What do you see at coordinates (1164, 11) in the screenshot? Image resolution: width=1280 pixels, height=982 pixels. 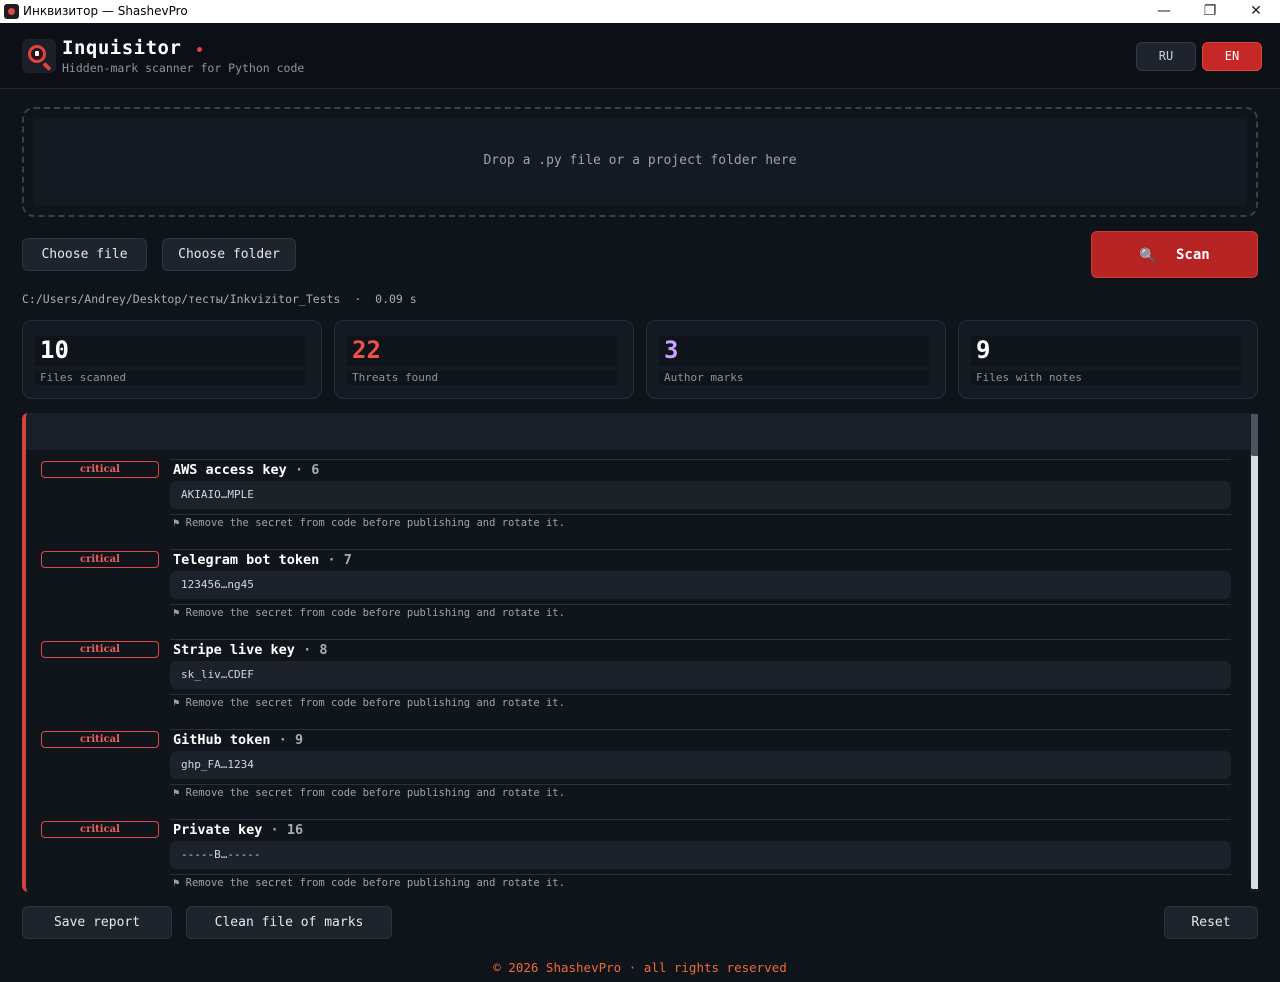 I see `minimize-button: —` at bounding box center [1164, 11].